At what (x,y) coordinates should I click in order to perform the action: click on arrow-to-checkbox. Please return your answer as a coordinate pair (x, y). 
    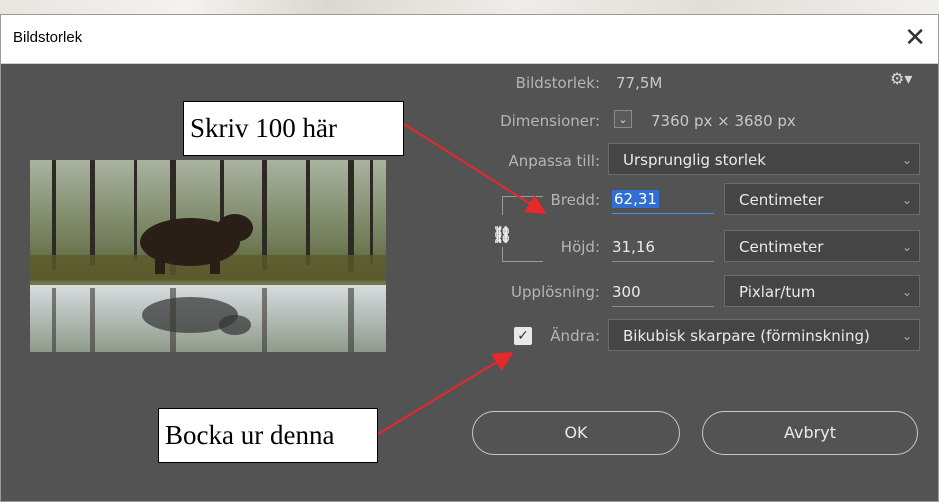
    Looking at the image, I should click on (445, 393).